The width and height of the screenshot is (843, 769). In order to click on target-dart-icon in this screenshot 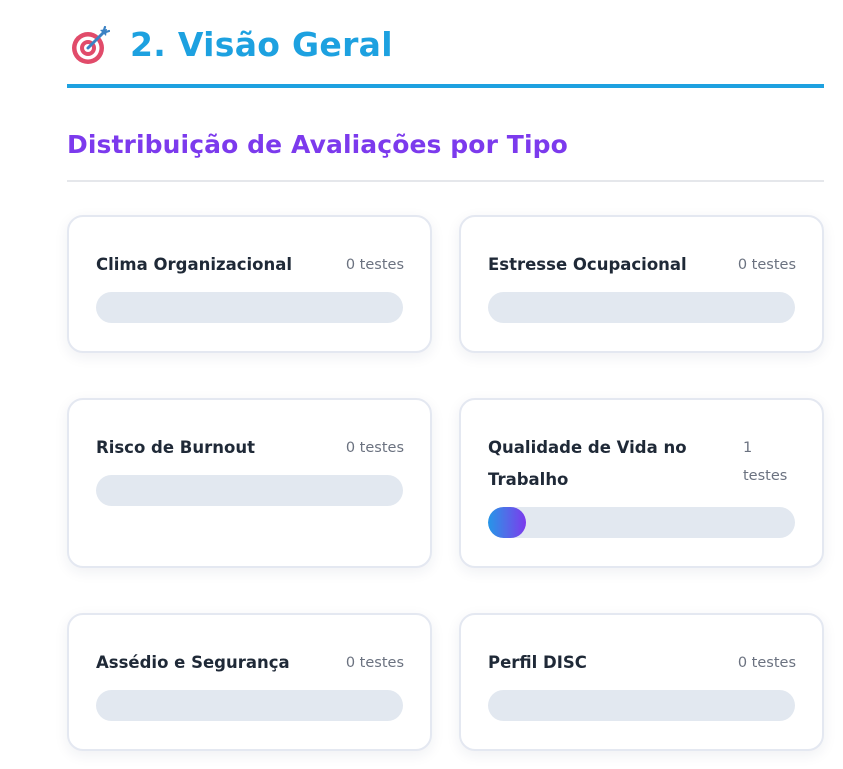, I will do `click(91, 45)`.